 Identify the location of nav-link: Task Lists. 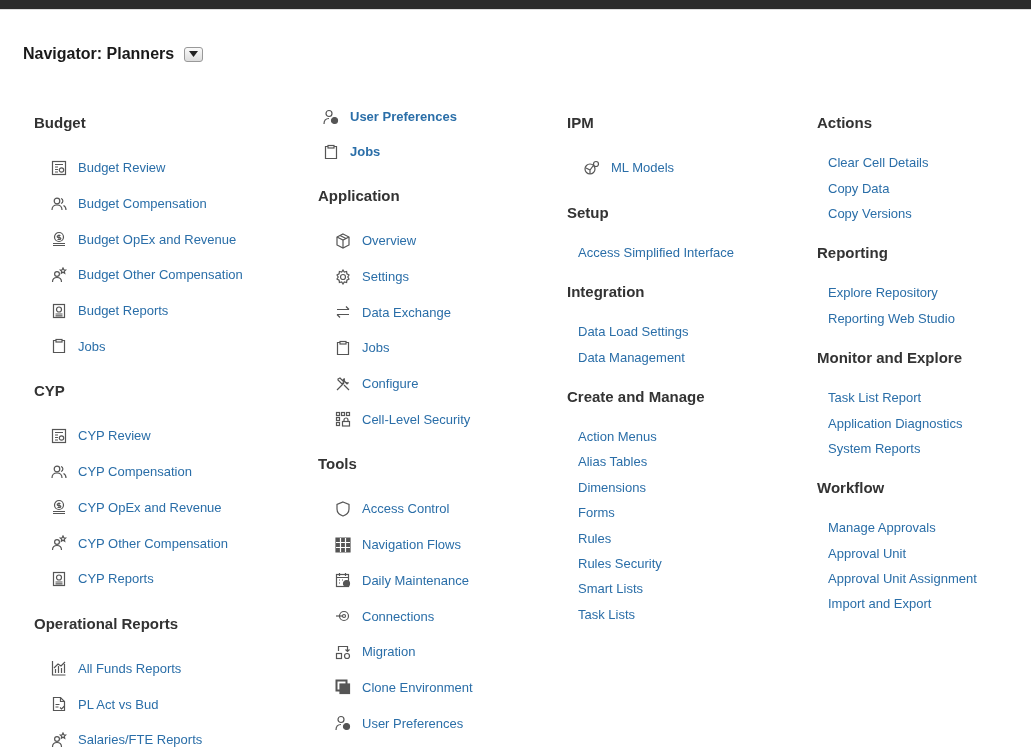
(607, 614).